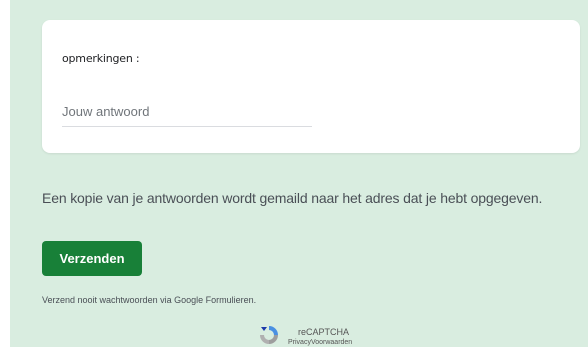  I want to click on submit-button: Verzenden, so click(92, 258).